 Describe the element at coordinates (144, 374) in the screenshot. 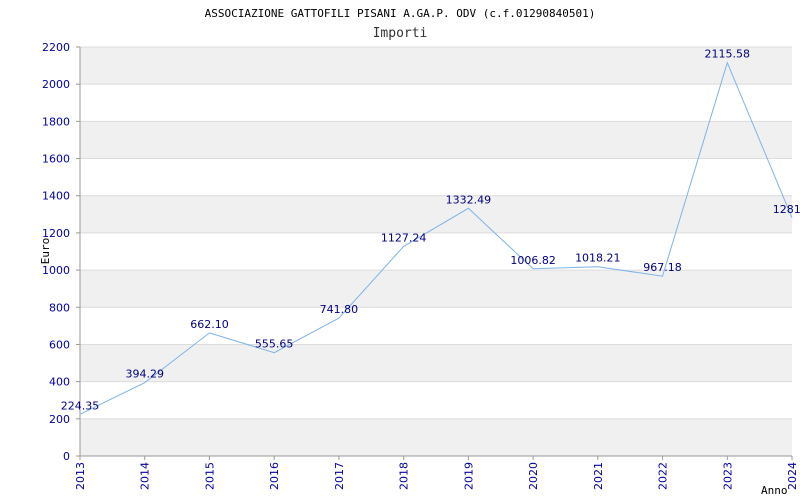

I see `data-label: 394.29` at that location.